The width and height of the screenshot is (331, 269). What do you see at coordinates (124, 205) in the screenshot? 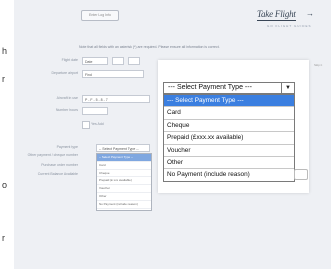
I see `mini-option: No Payment (include reason)` at bounding box center [124, 205].